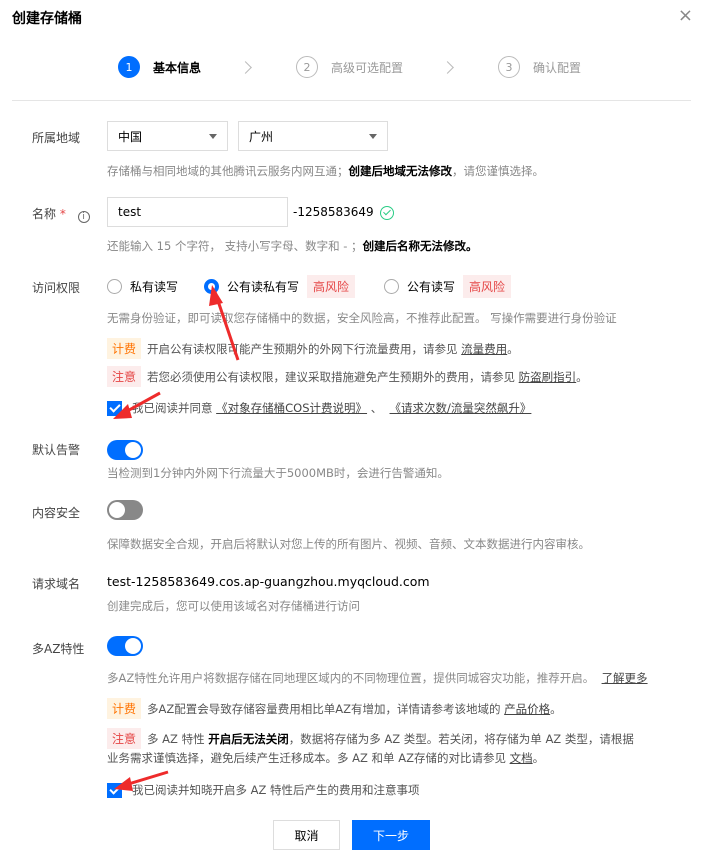 The image size is (703, 857). What do you see at coordinates (261, 136) in the screenshot?
I see `city-value: 广州` at bounding box center [261, 136].